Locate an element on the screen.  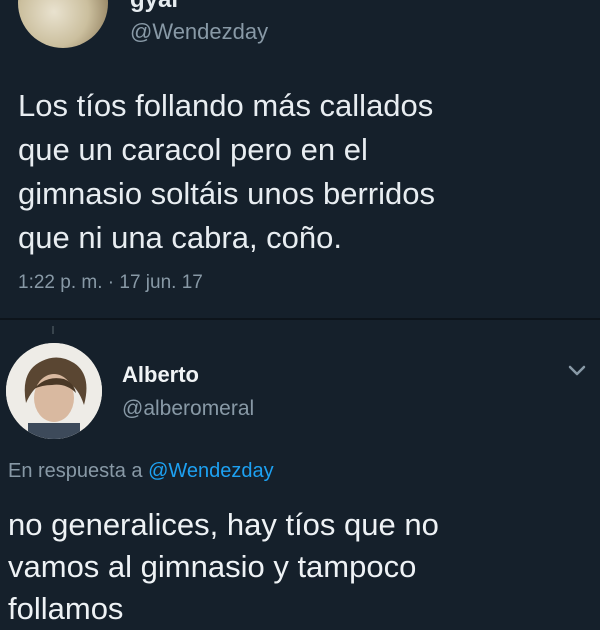
author-handle: @alberomeral is located at coordinates (188, 409).